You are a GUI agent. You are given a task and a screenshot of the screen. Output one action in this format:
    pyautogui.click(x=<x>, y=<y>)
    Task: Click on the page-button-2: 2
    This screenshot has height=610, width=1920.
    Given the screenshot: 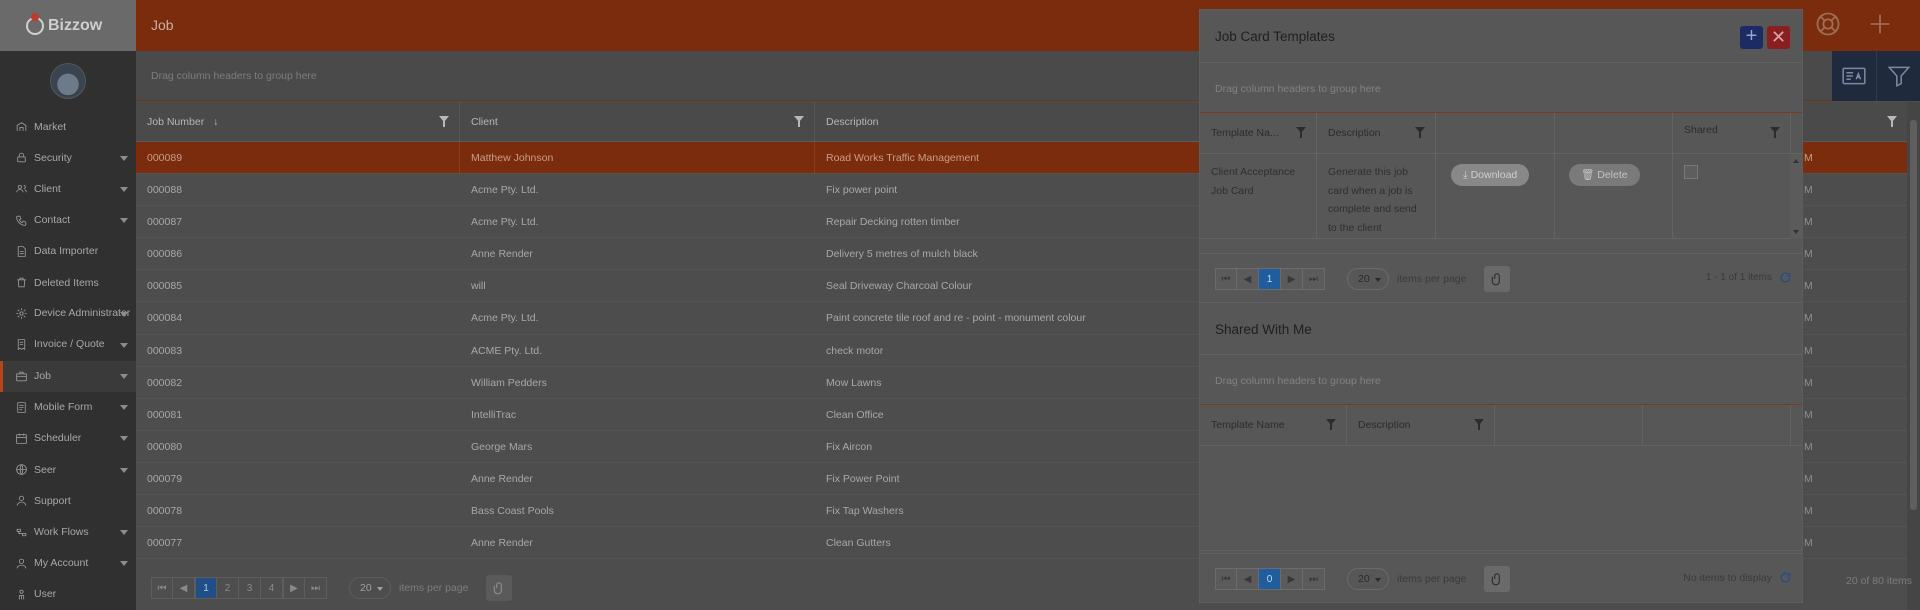 What is the action you would take?
    pyautogui.click(x=228, y=588)
    